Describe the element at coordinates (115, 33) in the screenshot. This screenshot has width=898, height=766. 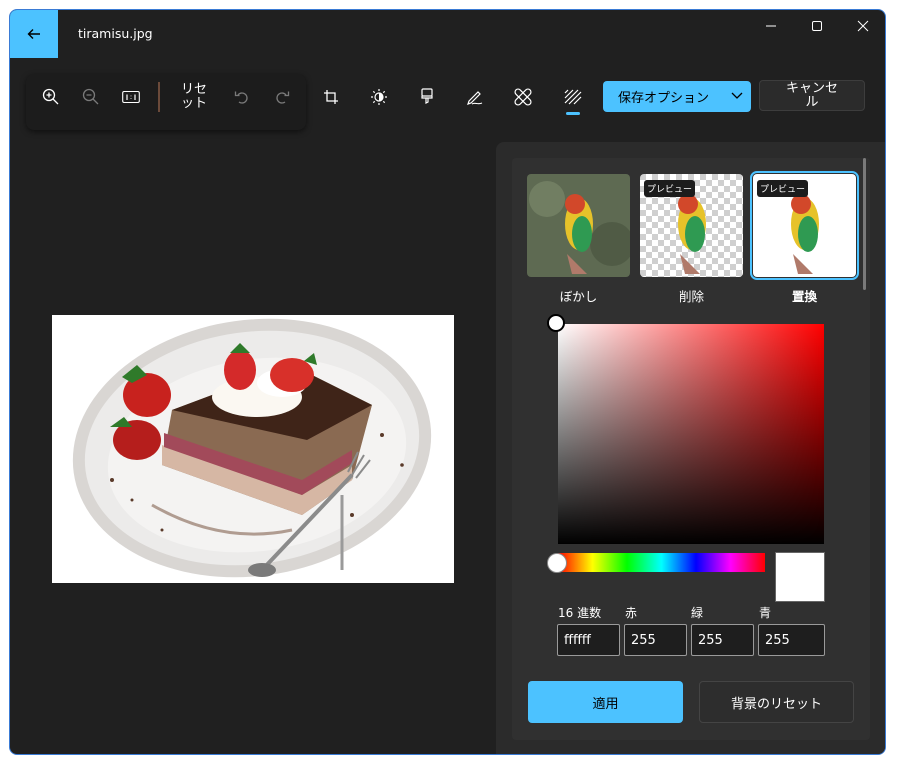
I see `window-title: tiramisu.jpg` at that location.